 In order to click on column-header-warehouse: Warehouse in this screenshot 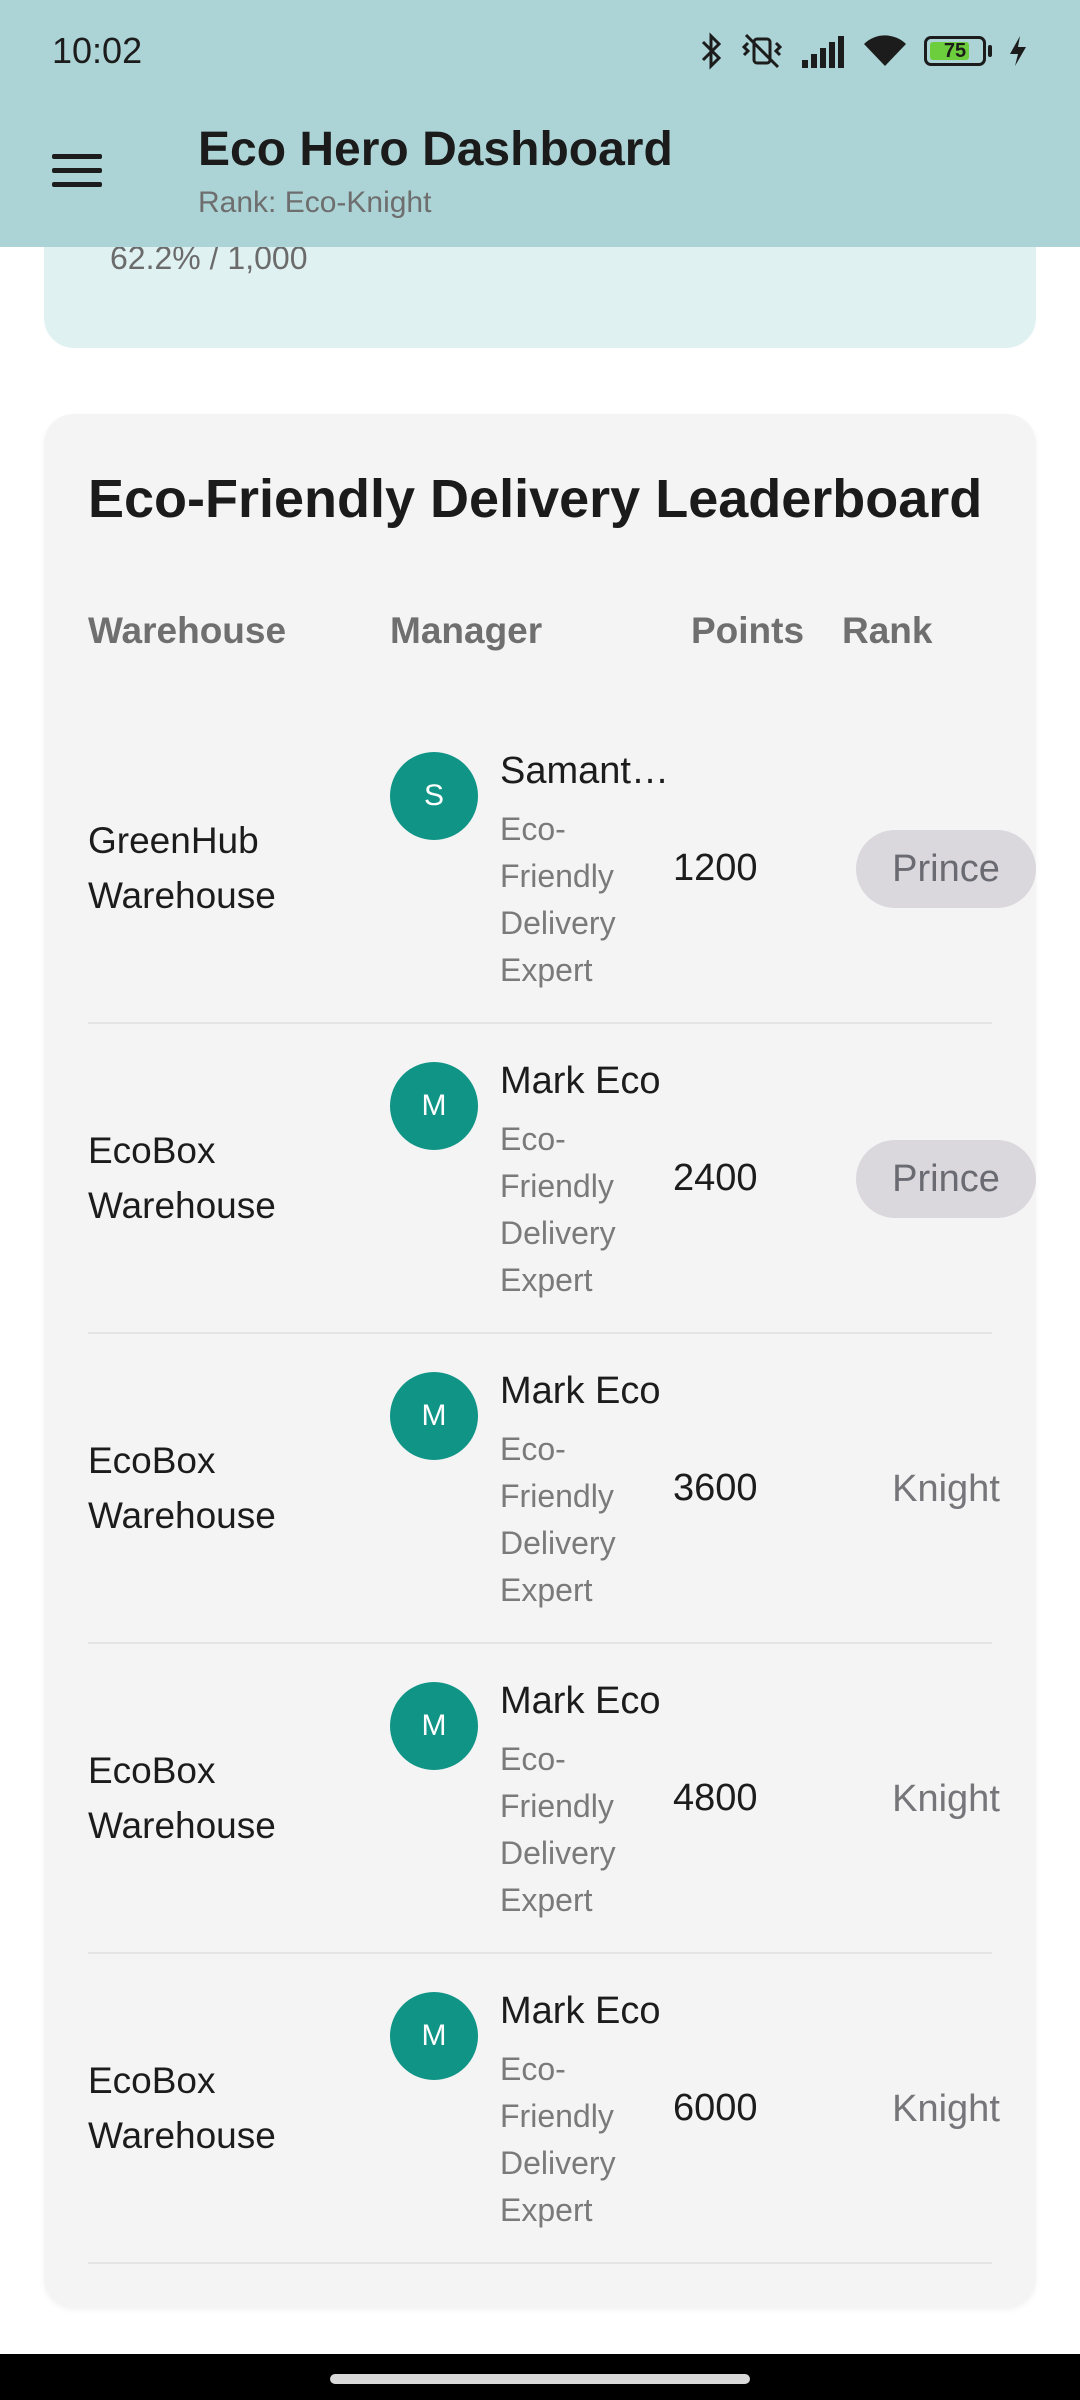, I will do `click(187, 631)`.